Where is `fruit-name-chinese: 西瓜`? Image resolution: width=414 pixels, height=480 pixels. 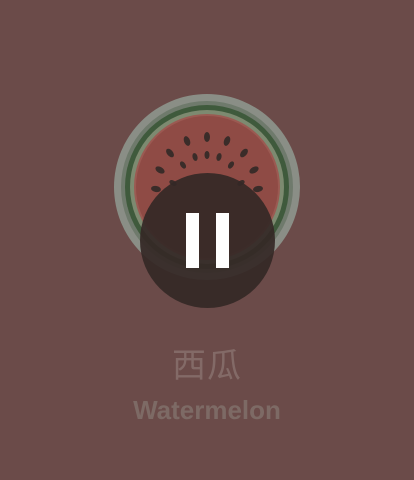
fruit-name-chinese: 西瓜 is located at coordinates (207, 366).